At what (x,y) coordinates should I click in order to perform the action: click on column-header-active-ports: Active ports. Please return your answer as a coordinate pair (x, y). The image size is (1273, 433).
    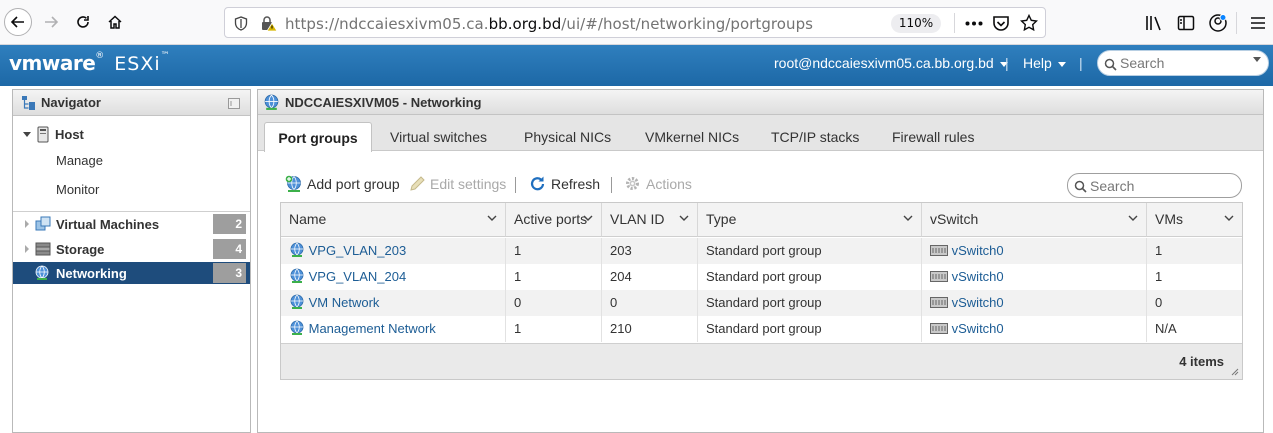
    Looking at the image, I should click on (554, 220).